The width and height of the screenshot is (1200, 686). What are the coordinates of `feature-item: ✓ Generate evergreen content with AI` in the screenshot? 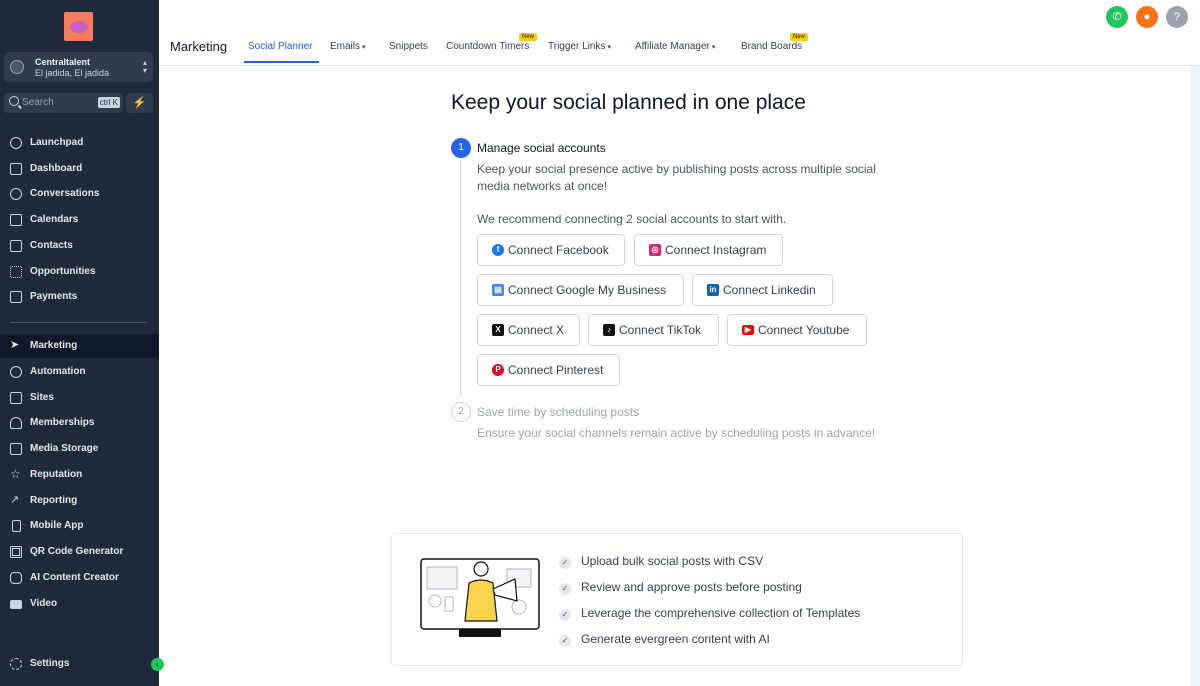 It's located at (664, 639).